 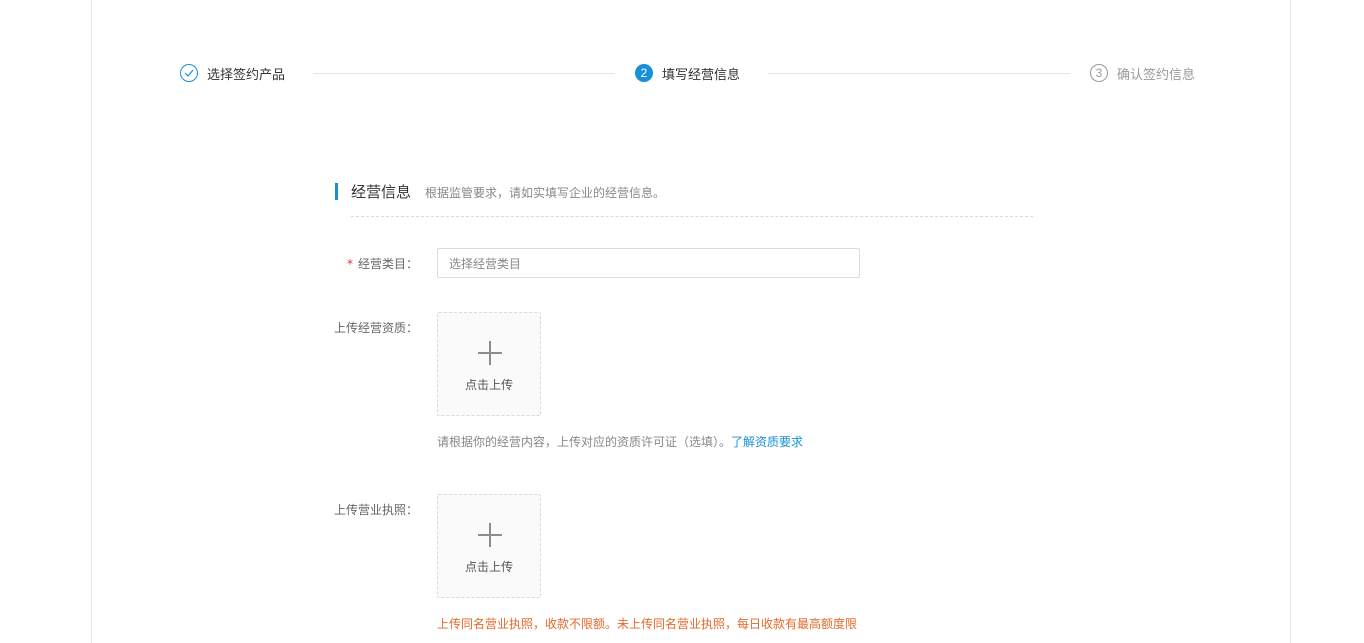 I want to click on required-mark: *, so click(x=349, y=264).